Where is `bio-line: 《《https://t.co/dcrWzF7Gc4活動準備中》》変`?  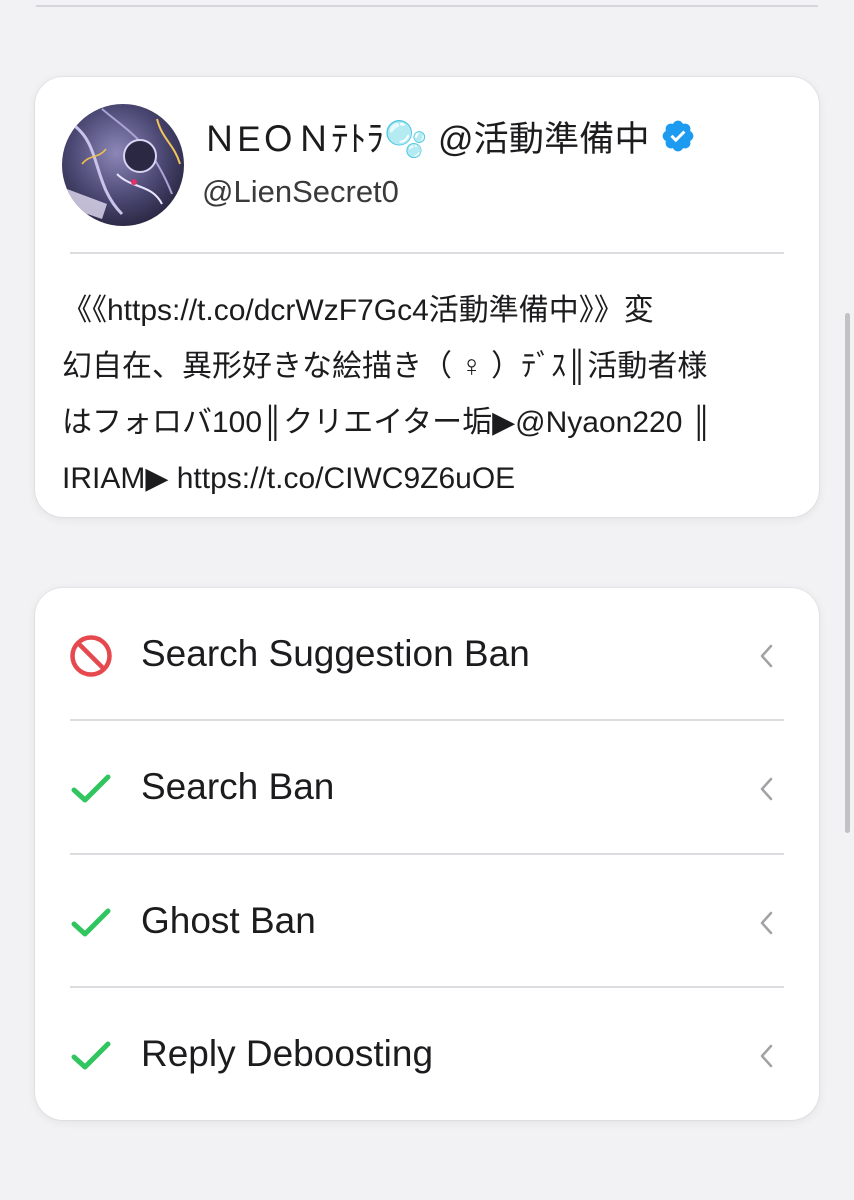 bio-line: 《《https://t.co/dcrWzF7Gc4活動準備中》》変 is located at coordinates (358, 310).